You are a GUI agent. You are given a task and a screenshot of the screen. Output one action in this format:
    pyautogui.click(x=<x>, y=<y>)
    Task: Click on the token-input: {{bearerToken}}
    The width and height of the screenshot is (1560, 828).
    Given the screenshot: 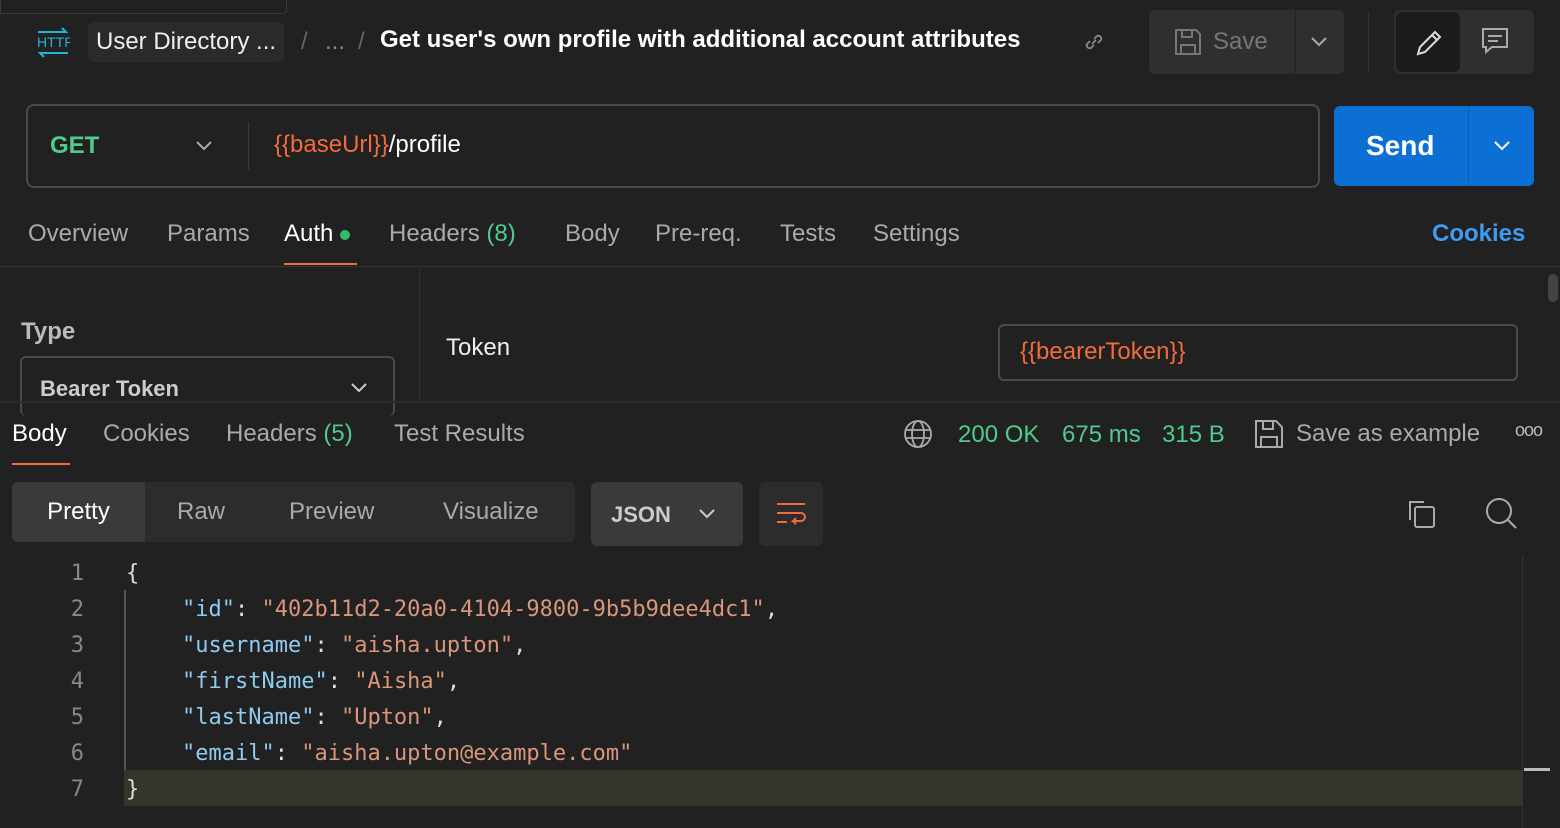 What is the action you would take?
    pyautogui.click(x=1258, y=352)
    